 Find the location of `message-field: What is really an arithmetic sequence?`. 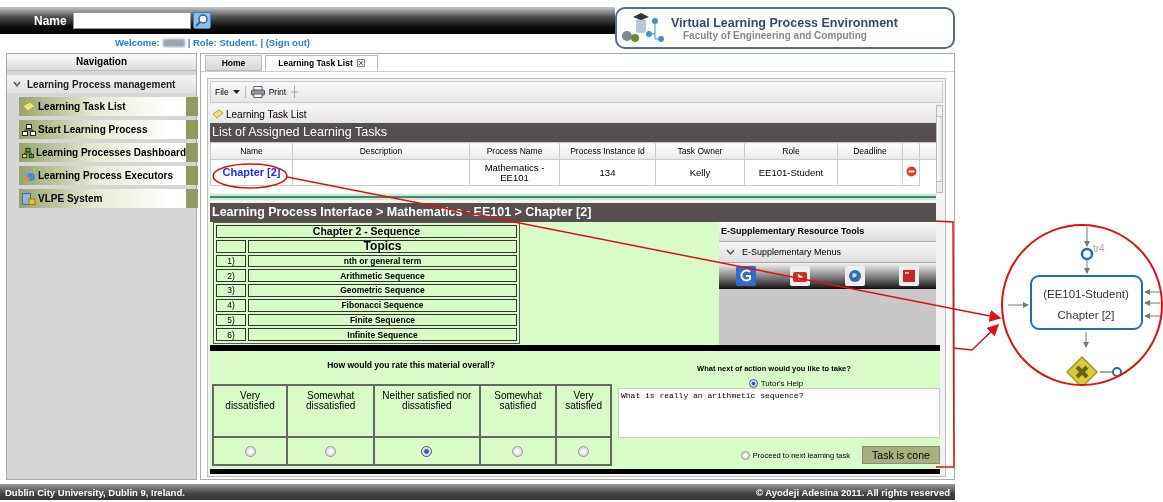

message-field: What is really an arithmetic sequence? is located at coordinates (779, 413).